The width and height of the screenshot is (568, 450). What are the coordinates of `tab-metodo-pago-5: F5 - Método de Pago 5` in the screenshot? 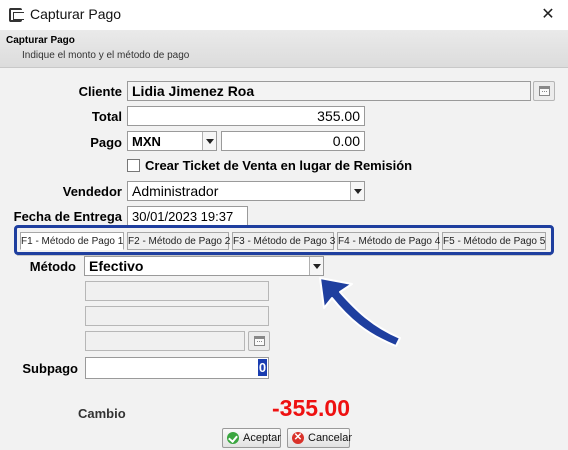 It's located at (494, 241).